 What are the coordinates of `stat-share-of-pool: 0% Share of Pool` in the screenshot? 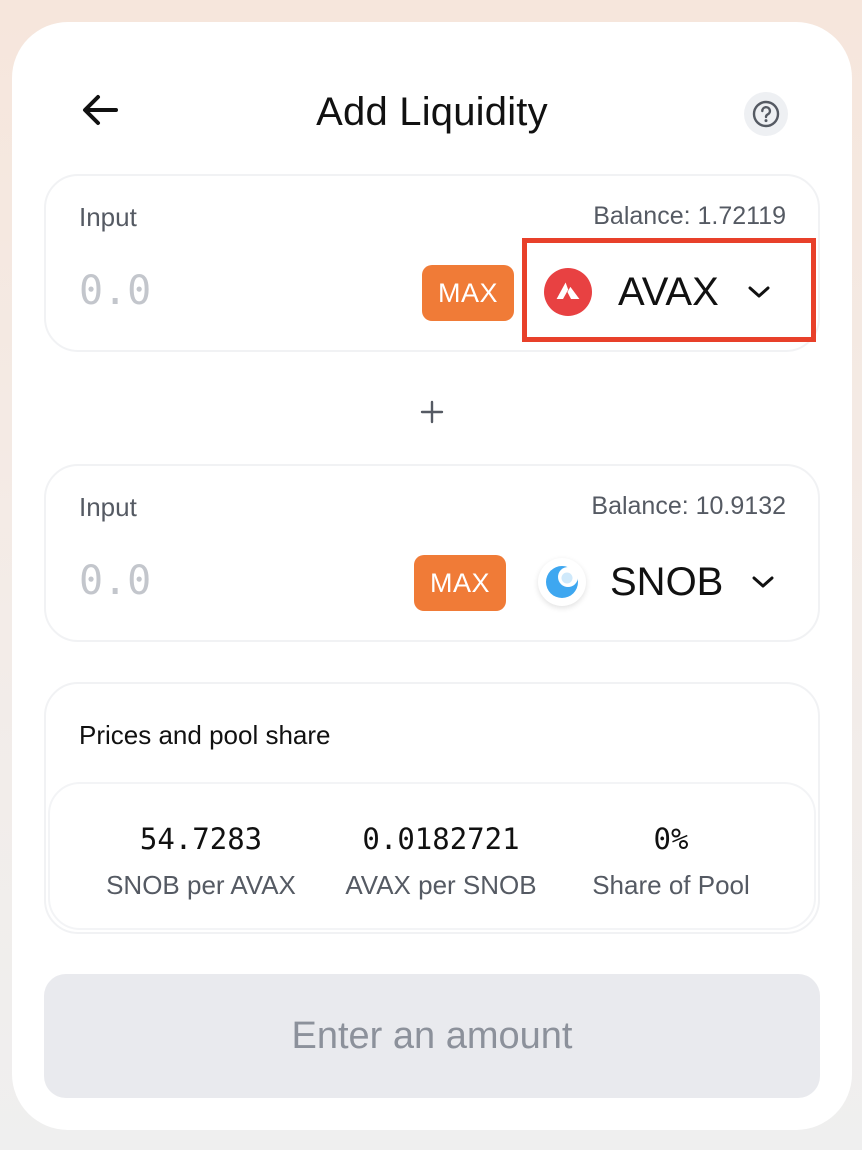 It's located at (671, 861).